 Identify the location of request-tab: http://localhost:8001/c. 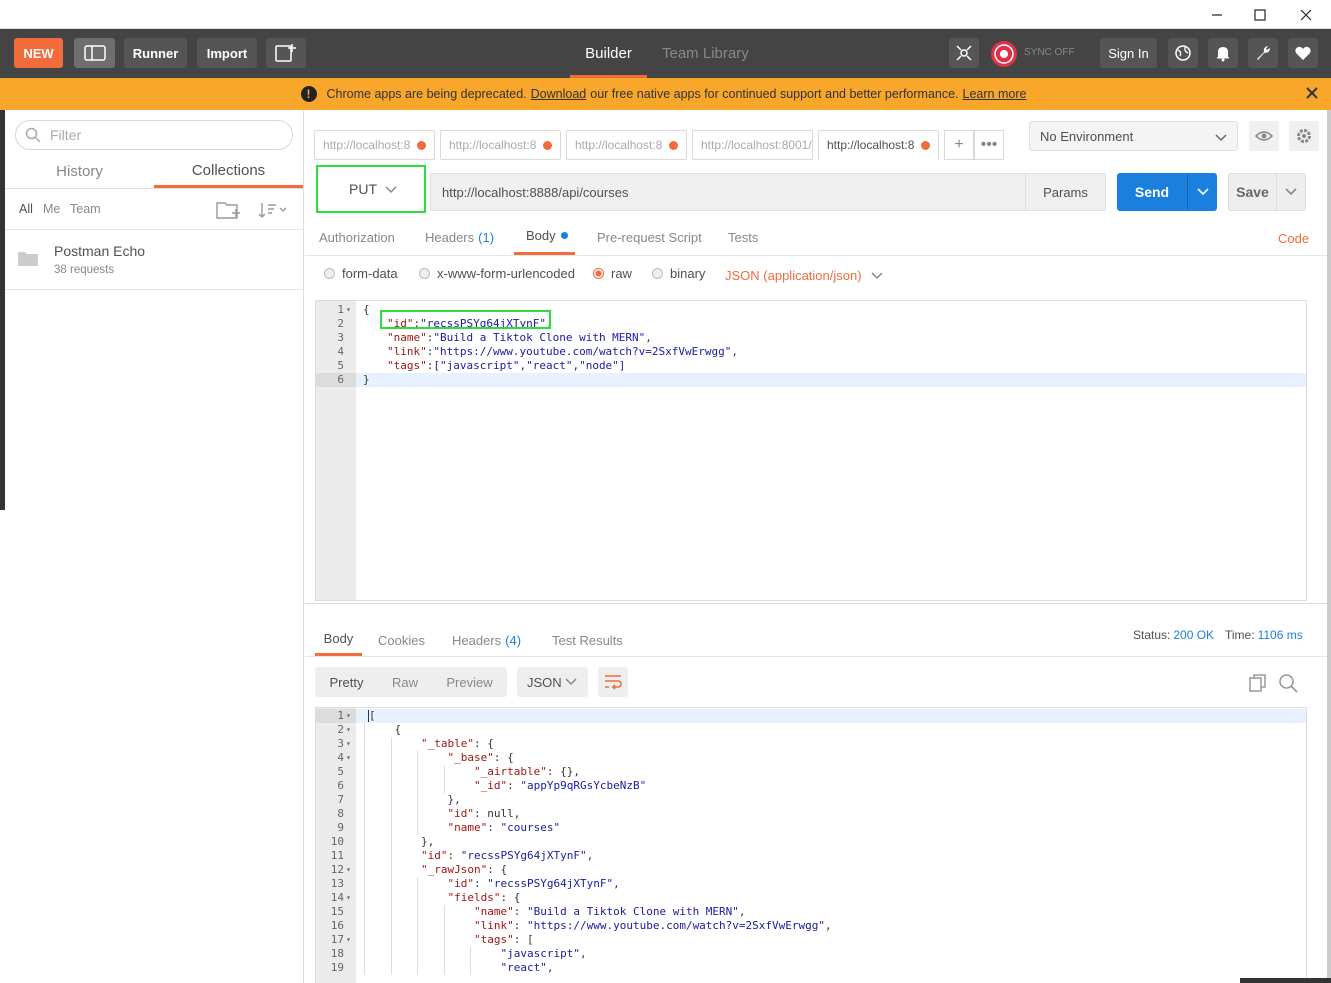
(752, 145).